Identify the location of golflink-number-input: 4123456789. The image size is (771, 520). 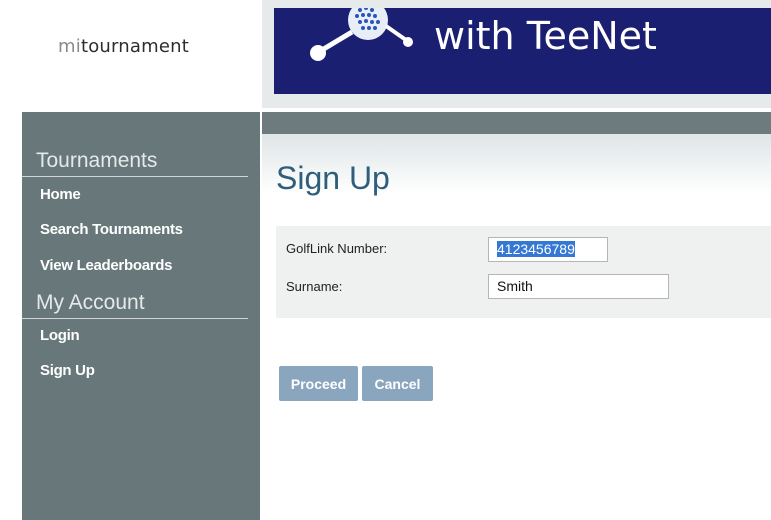
(548, 249).